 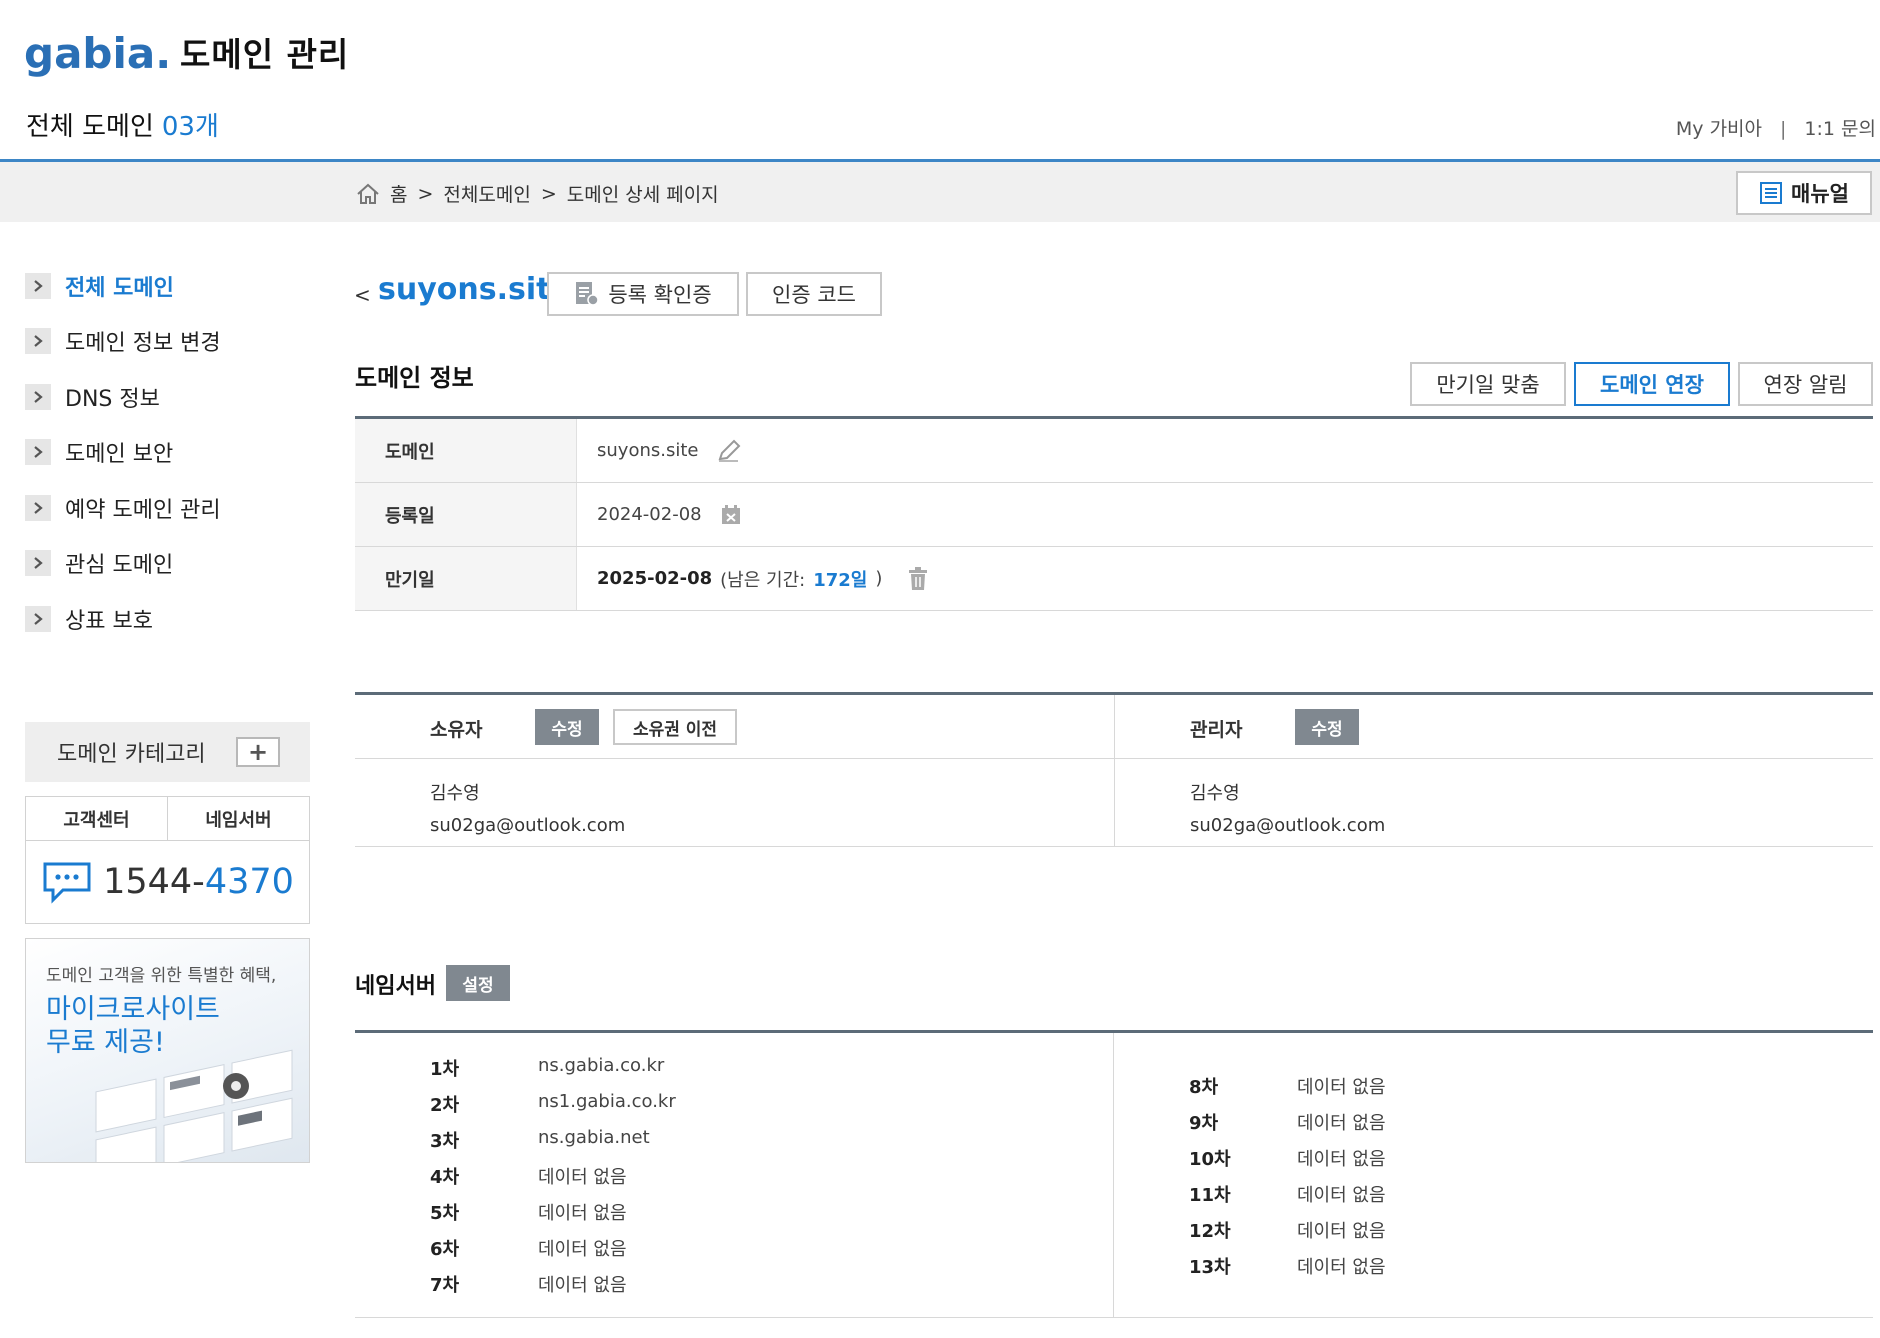 What do you see at coordinates (131, 754) in the screenshot?
I see `domain-category-label: 도메인 카테고리` at bounding box center [131, 754].